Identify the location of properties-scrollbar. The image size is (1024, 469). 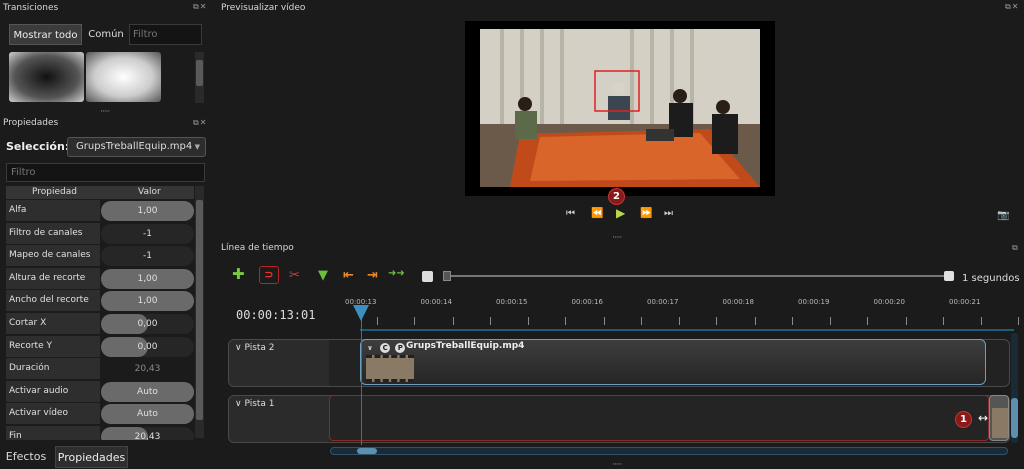
(199, 312).